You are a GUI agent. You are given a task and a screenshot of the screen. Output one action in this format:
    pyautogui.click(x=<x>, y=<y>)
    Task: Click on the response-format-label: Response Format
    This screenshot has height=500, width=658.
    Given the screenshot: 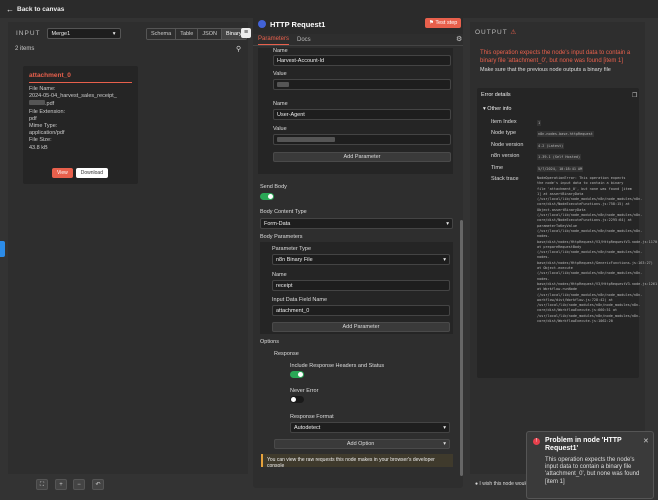 What is the action you would take?
    pyautogui.click(x=312, y=417)
    